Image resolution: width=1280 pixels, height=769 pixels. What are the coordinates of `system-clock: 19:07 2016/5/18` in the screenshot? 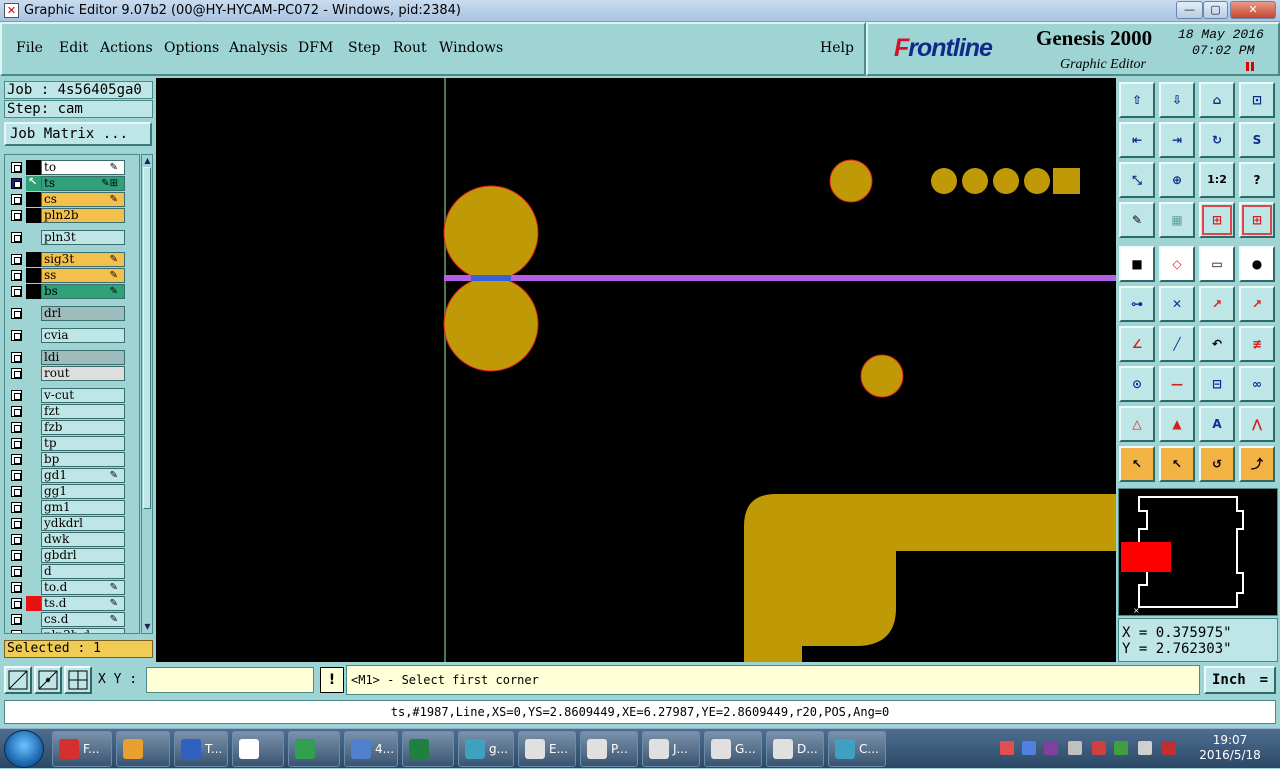 It's located at (1230, 748).